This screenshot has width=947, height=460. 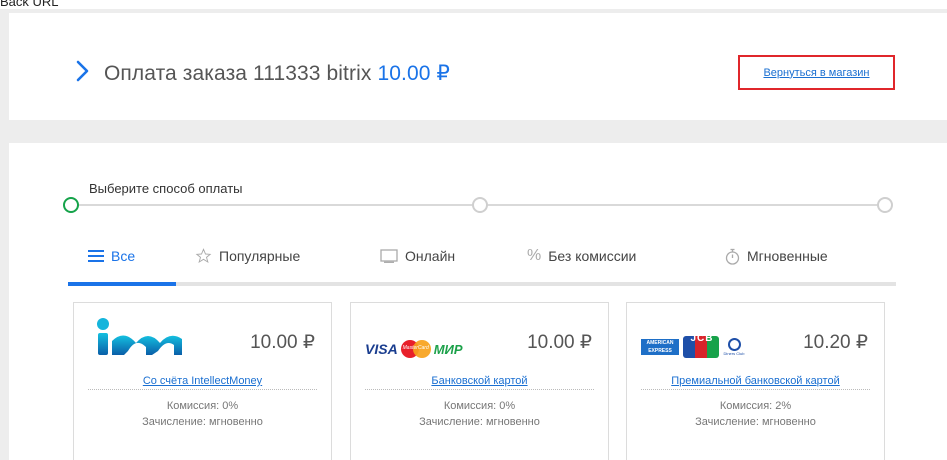 What do you see at coordinates (660, 347) in the screenshot?
I see `amex-logo: AMERICAN EXPRESS` at bounding box center [660, 347].